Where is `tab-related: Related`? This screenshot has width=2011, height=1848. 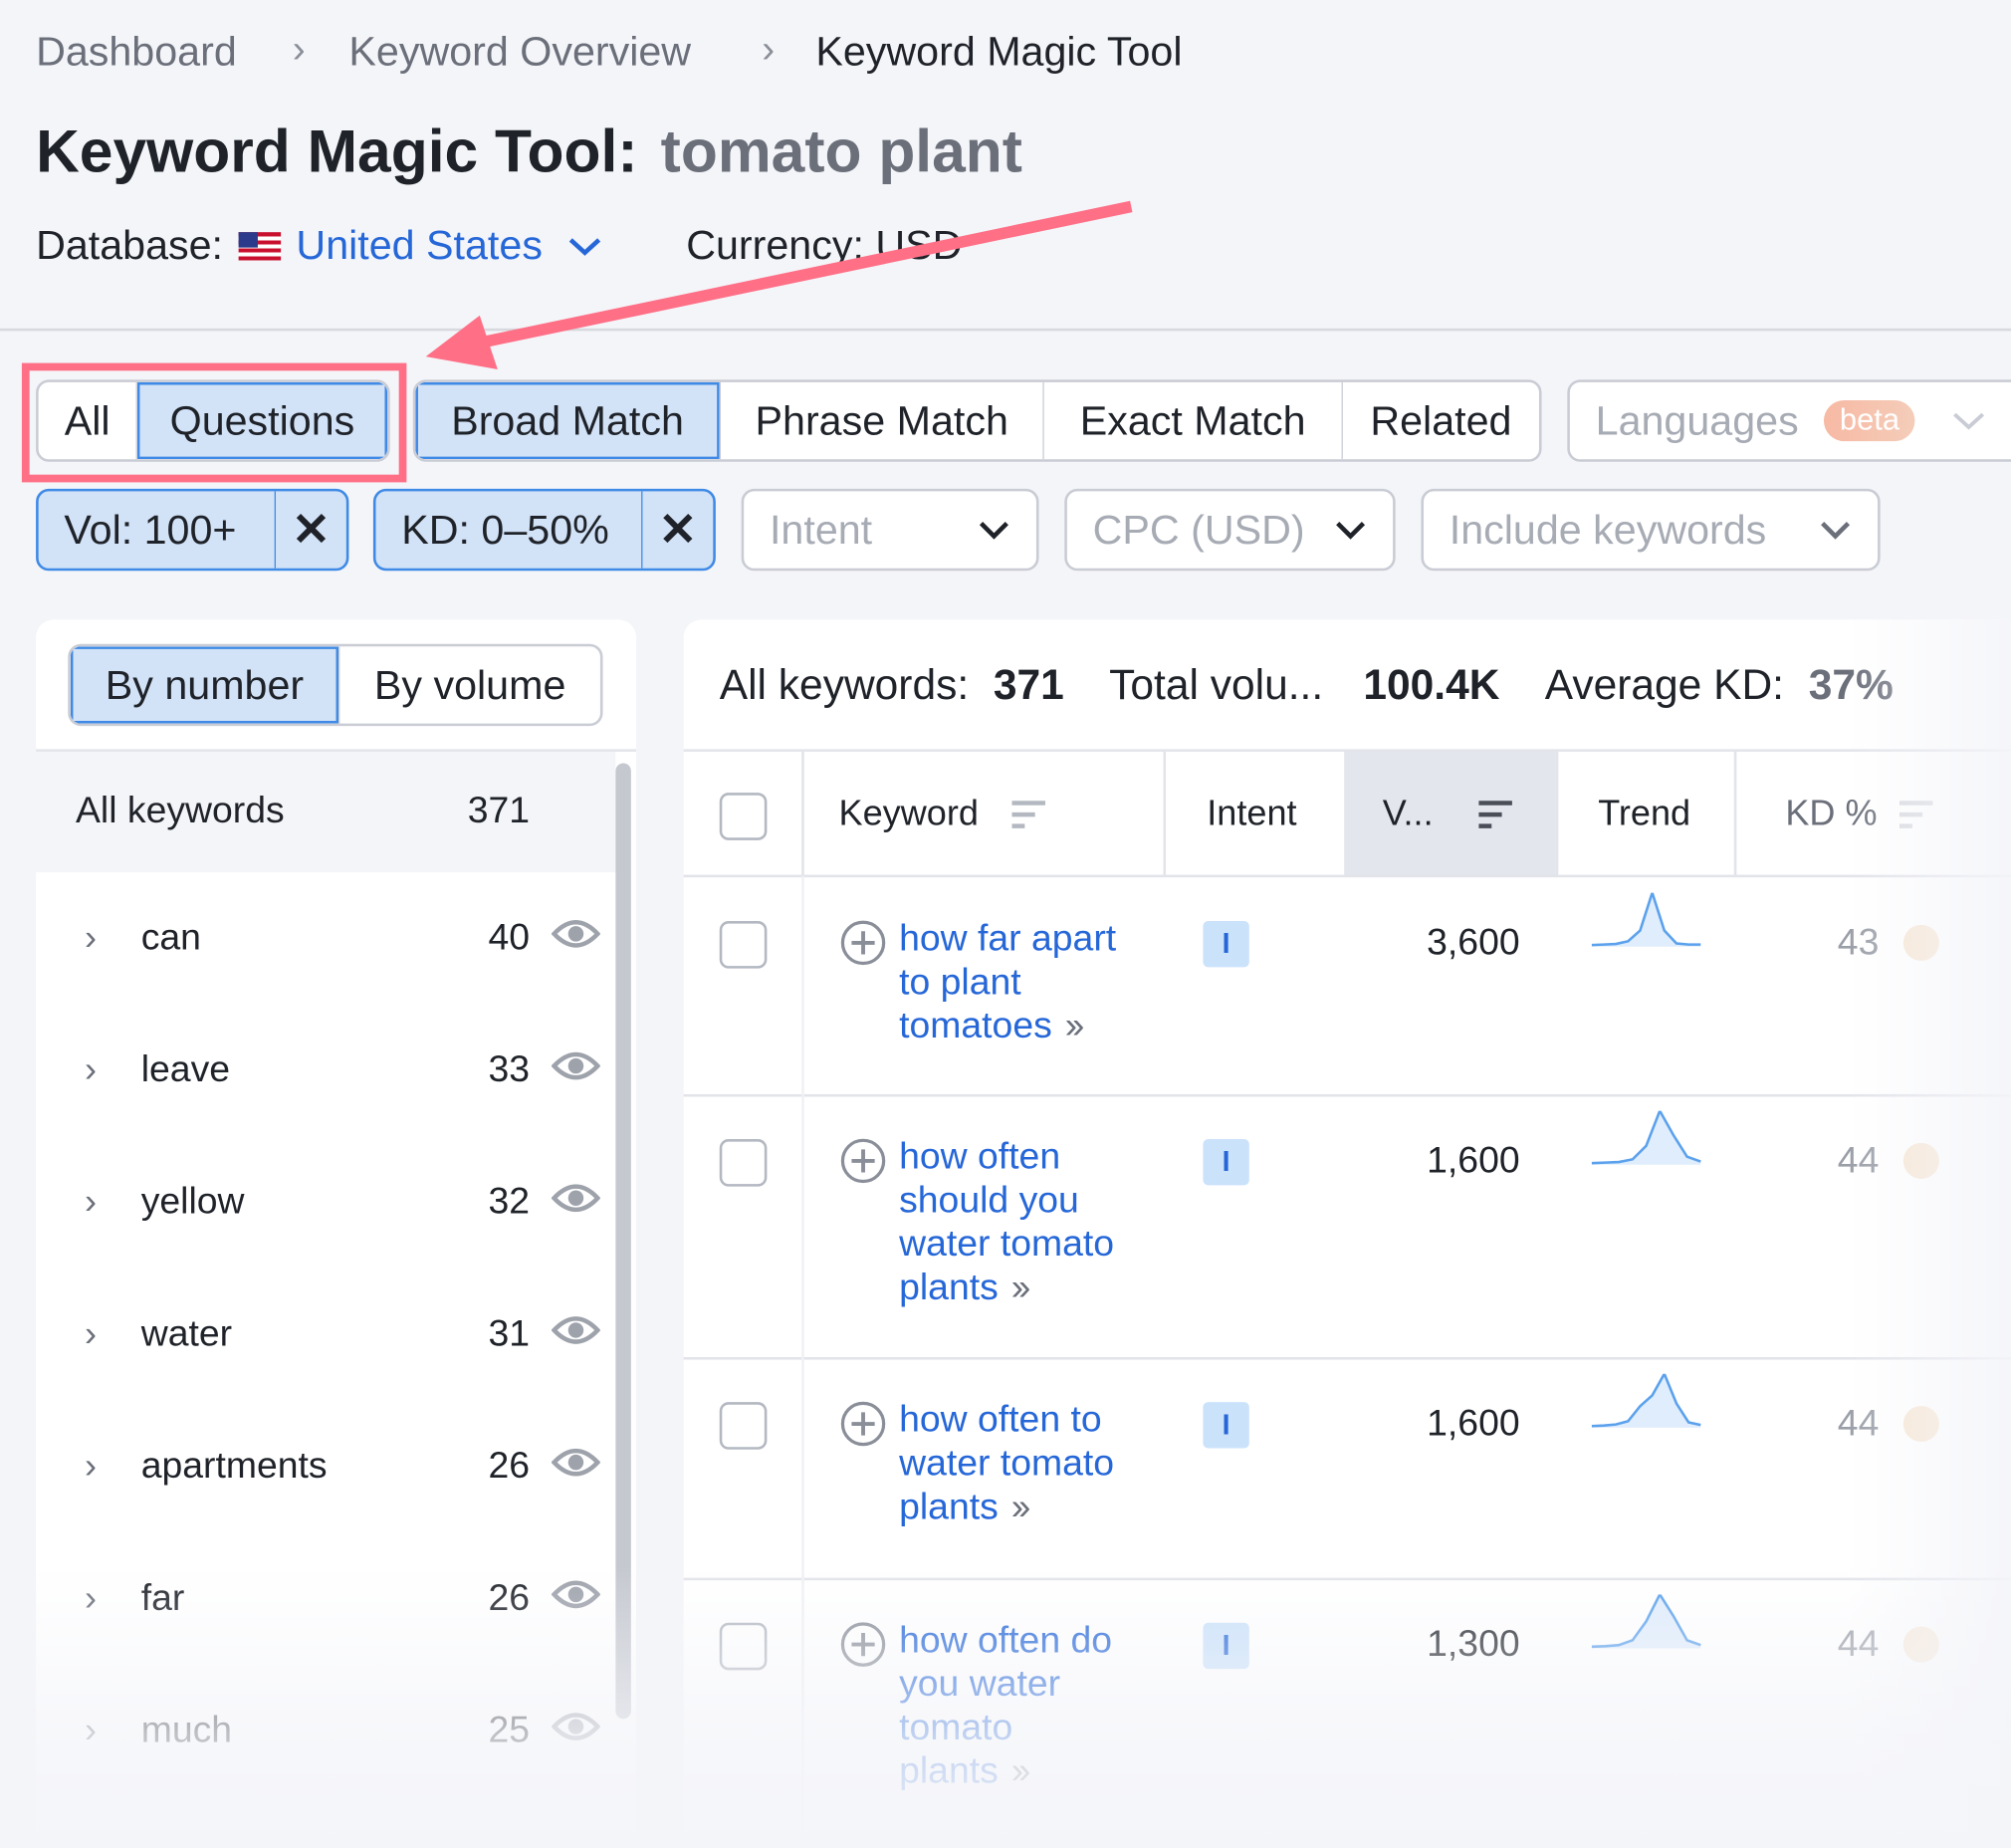
tab-related: Related is located at coordinates (1441, 420).